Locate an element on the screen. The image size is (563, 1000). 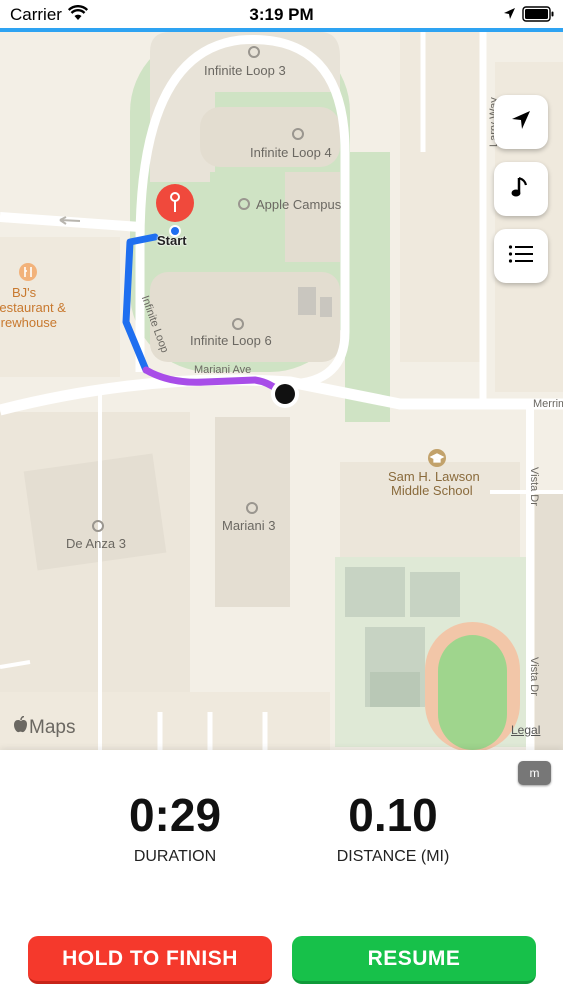
distance-stat: 0.10 DISTANCE (MI) is located at coordinates (393, 827).